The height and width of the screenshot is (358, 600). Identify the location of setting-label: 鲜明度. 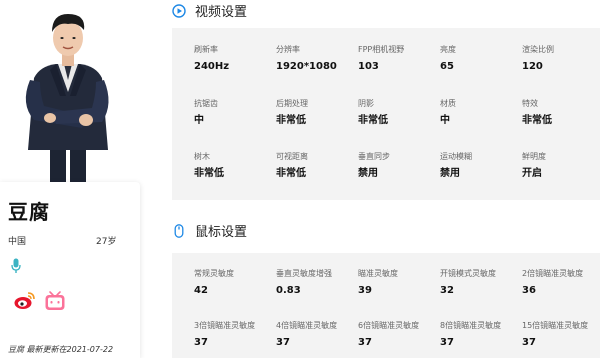
(534, 156).